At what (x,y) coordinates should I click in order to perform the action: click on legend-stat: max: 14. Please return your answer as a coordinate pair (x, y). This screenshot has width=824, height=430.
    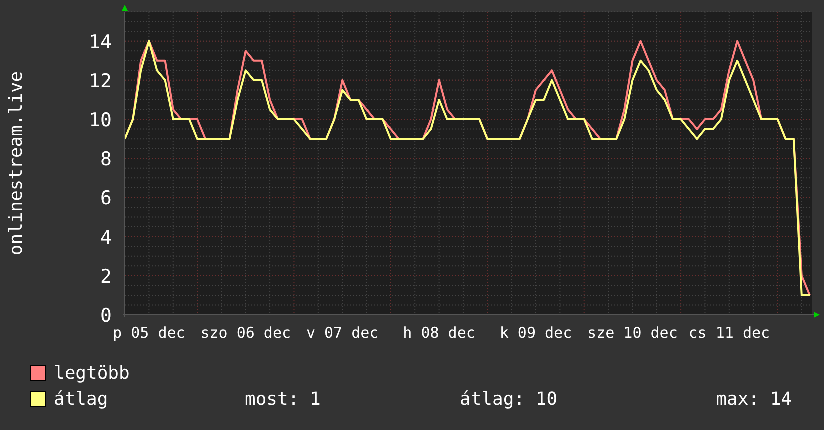
    Looking at the image, I should click on (754, 399).